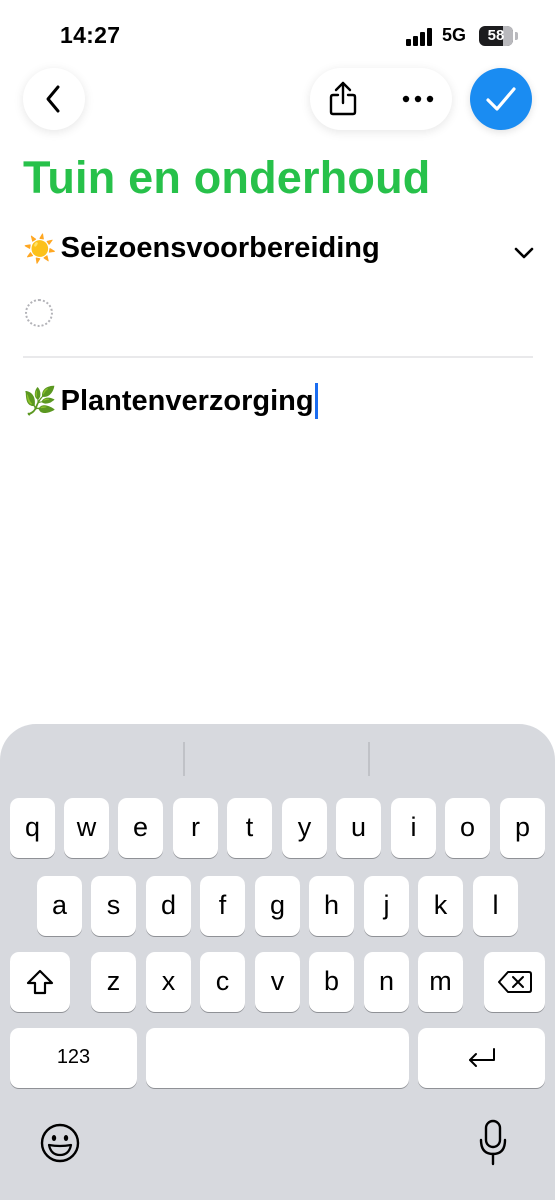 The height and width of the screenshot is (1200, 555). I want to click on key-z: z, so click(113, 982).